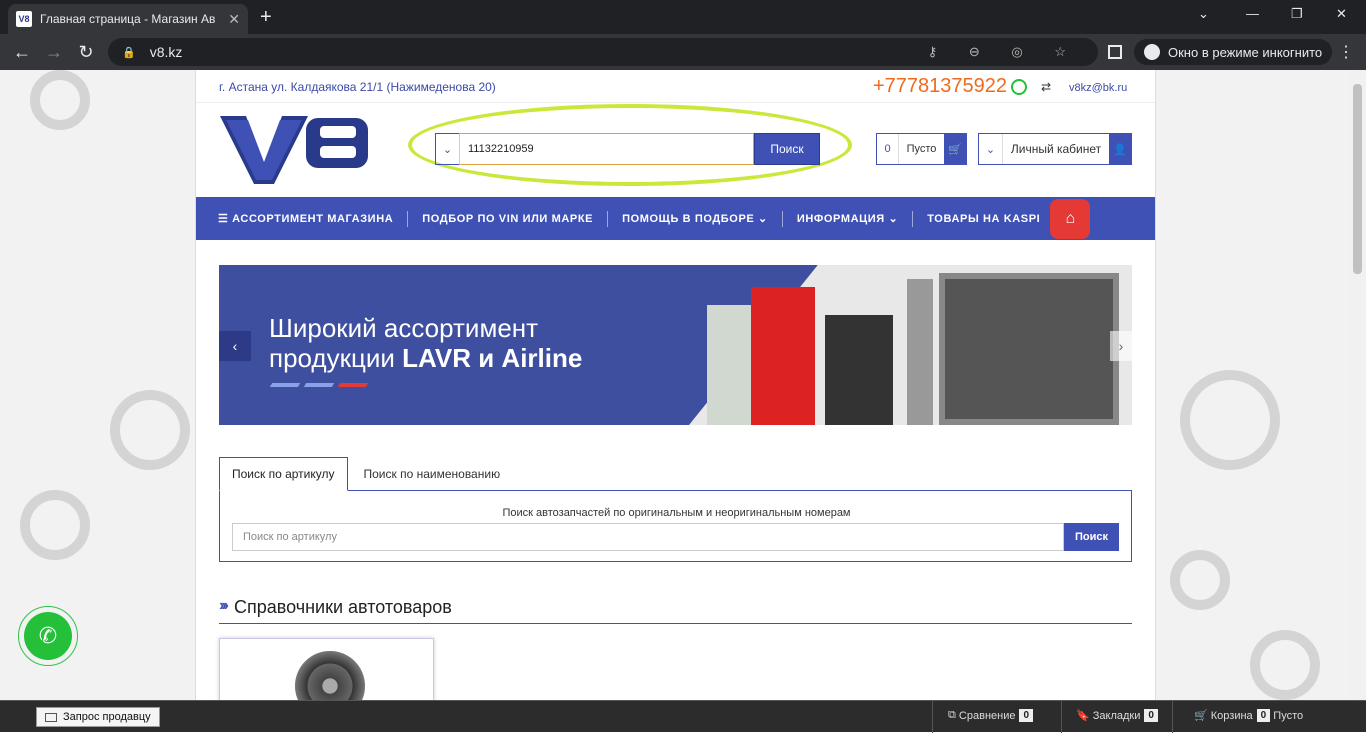 The image size is (1366, 733). I want to click on scrollbar-thumb, so click(1357, 179).